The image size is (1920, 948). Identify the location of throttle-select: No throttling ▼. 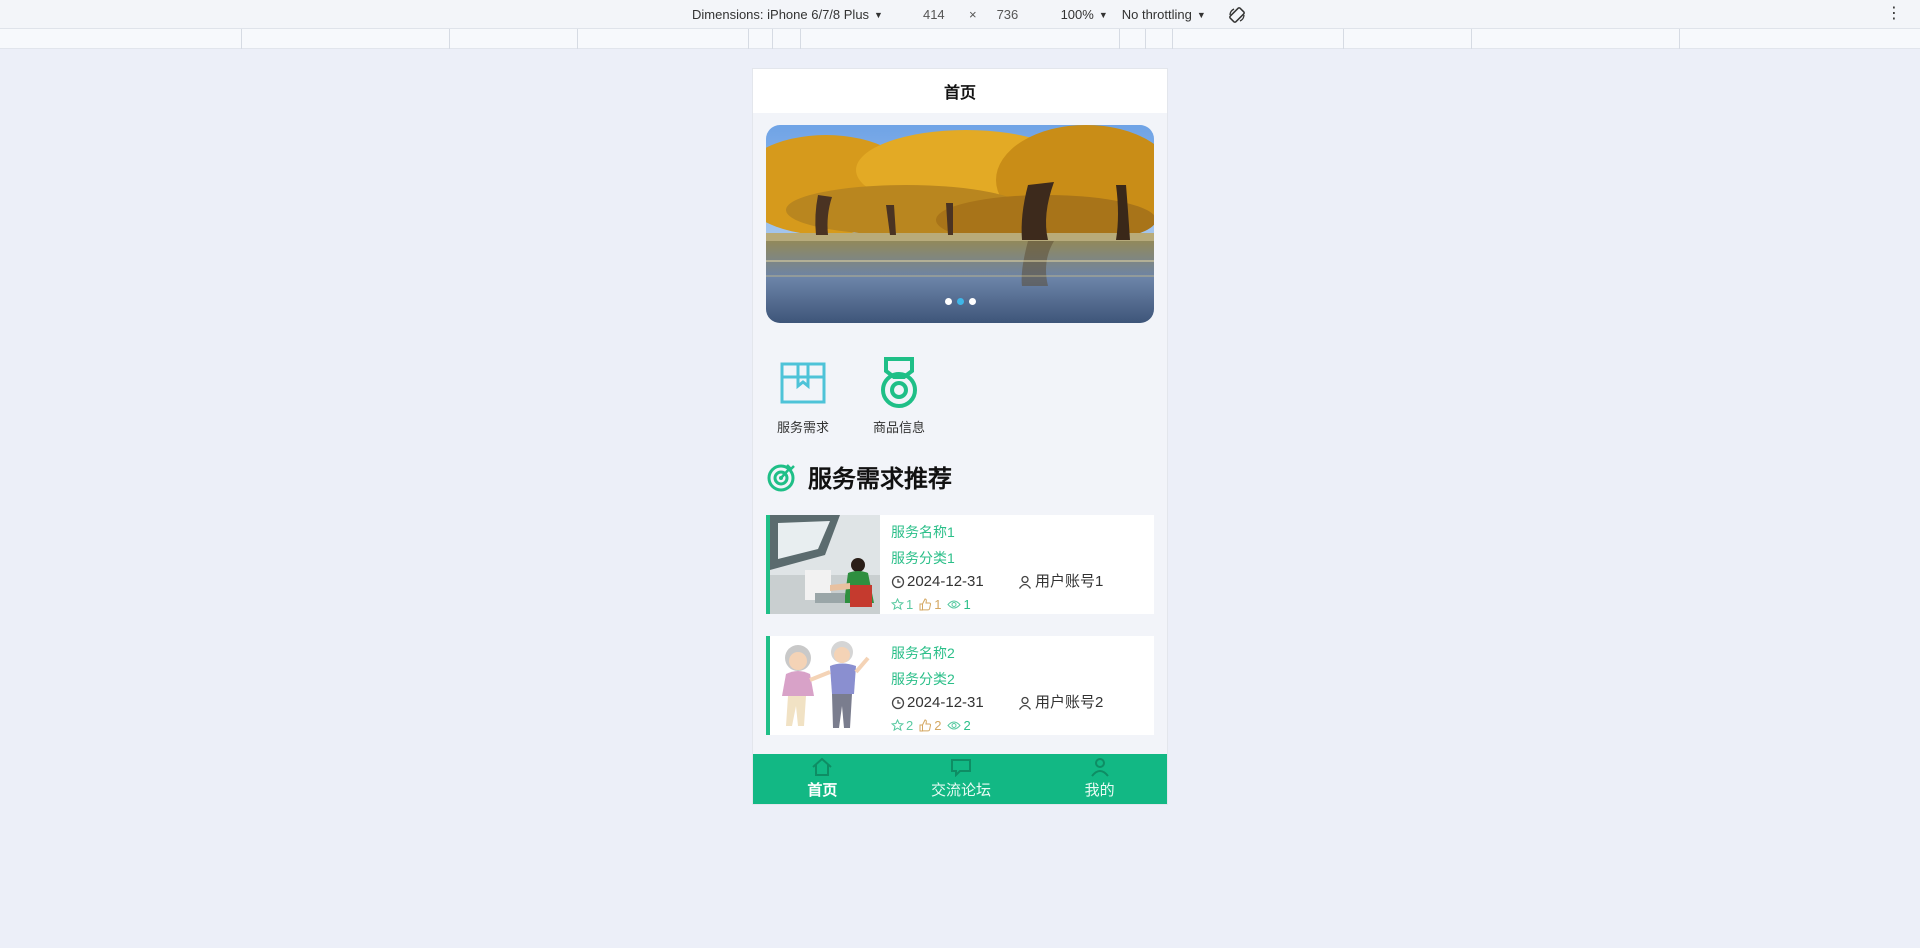
(1164, 14).